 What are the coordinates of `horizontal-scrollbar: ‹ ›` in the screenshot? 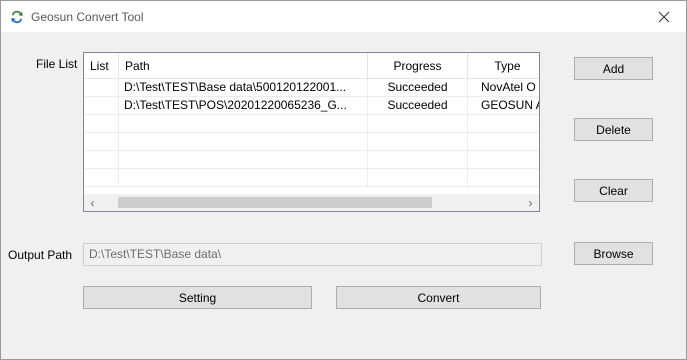 It's located at (311, 202).